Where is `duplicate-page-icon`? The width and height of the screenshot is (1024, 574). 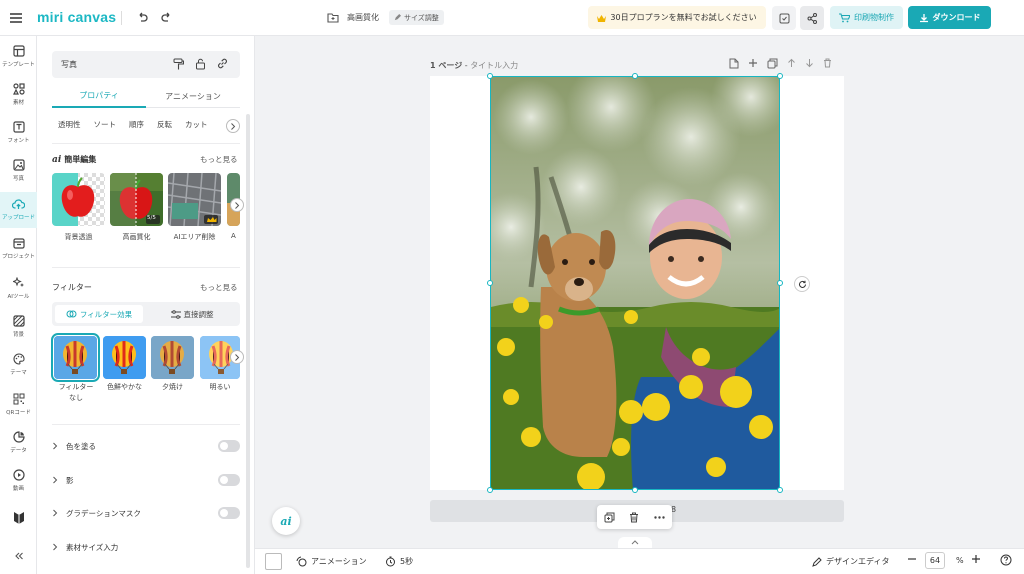
duplicate-page-icon is located at coordinates (772, 63).